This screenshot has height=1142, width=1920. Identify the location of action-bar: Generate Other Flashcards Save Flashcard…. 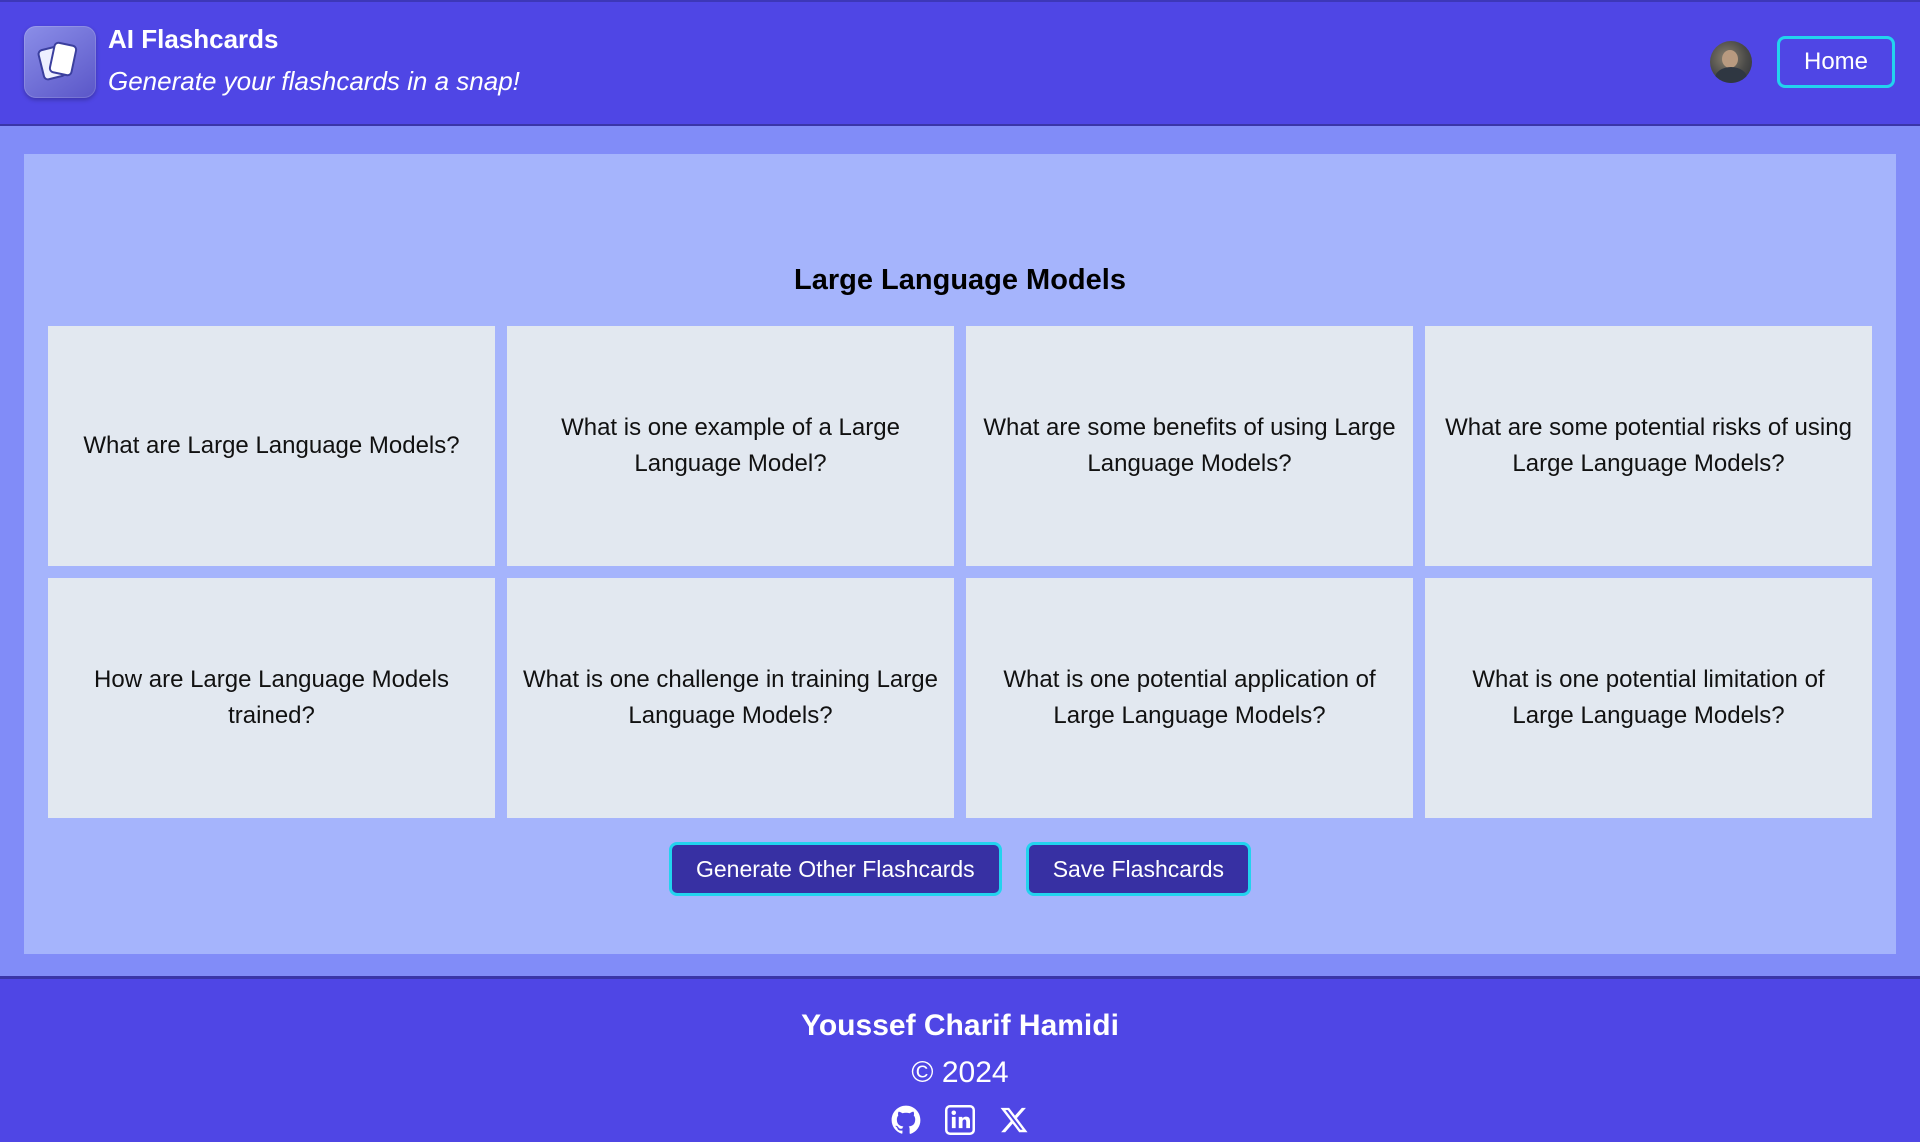
(960, 869).